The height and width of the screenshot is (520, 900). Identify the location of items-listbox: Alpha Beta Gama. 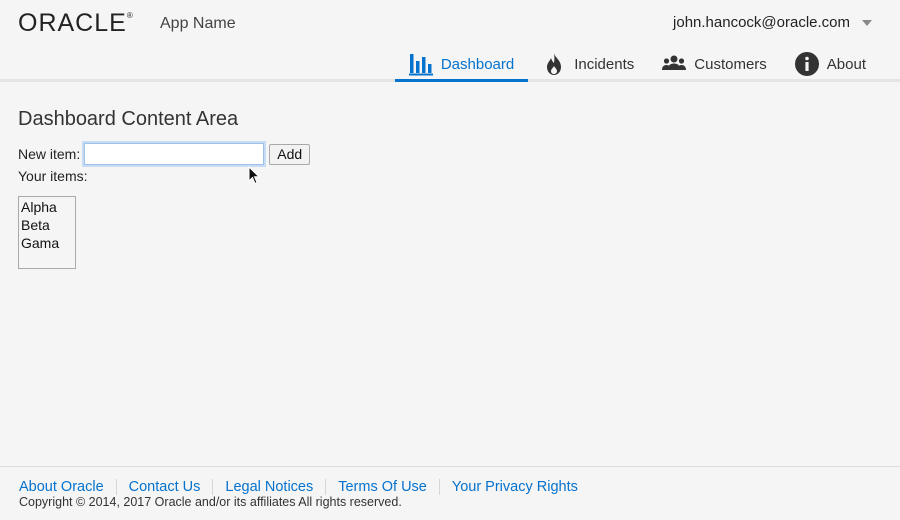
(47, 232).